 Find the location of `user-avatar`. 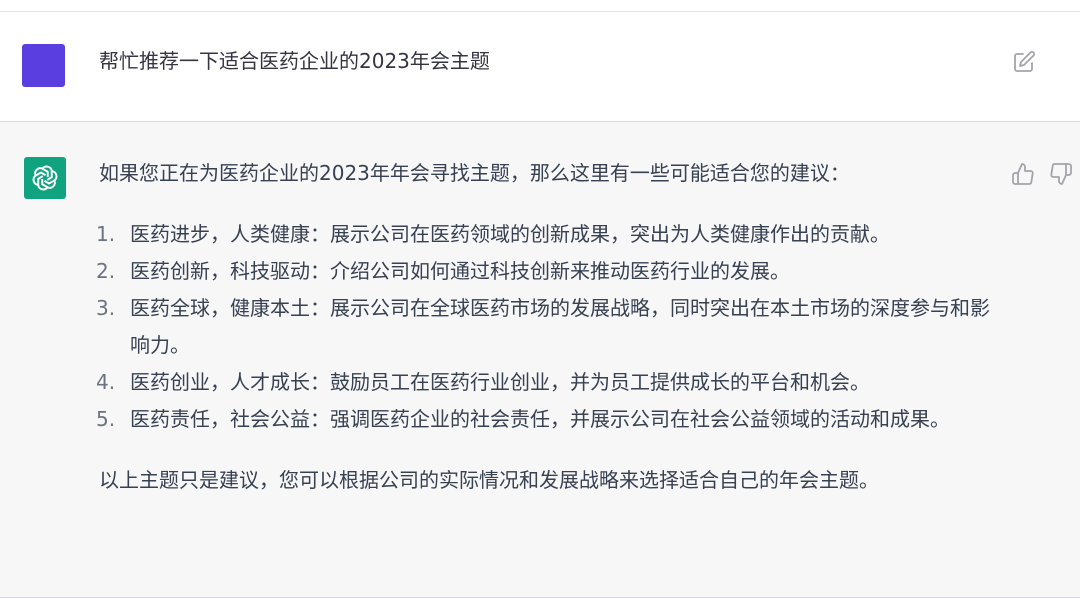

user-avatar is located at coordinates (43, 65).